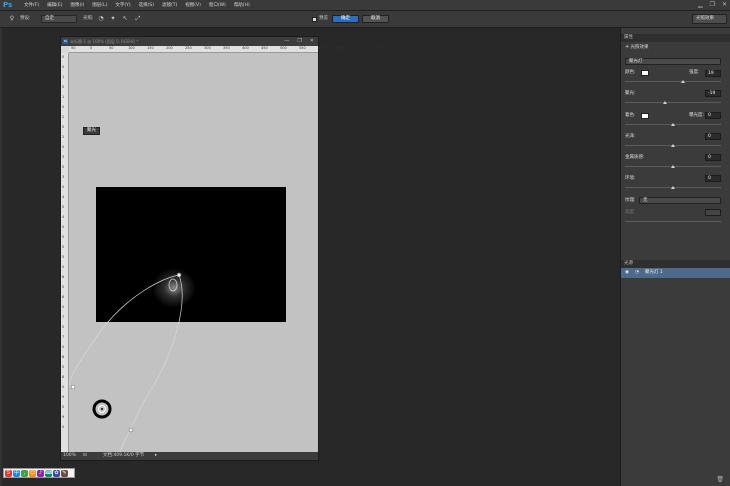 The width and height of the screenshot is (730, 486). What do you see at coordinates (131, 430) in the screenshot?
I see `light-handle-bottom` at bounding box center [131, 430].